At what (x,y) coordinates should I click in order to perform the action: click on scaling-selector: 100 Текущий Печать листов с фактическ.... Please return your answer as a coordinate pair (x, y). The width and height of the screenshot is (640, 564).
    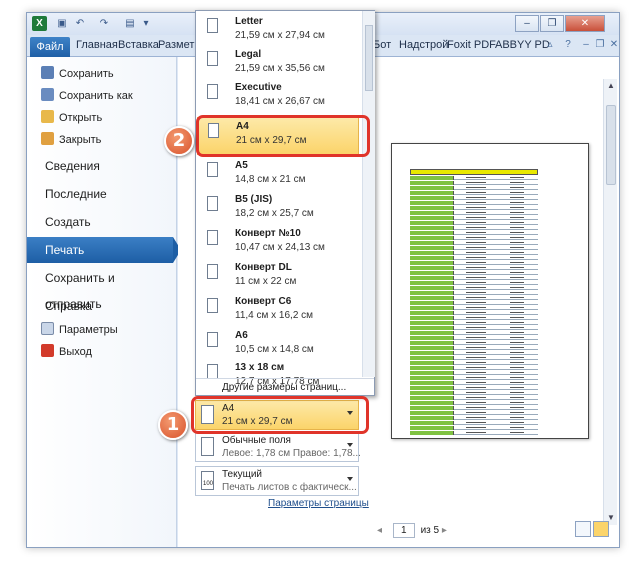
    Looking at the image, I should click on (277, 481).